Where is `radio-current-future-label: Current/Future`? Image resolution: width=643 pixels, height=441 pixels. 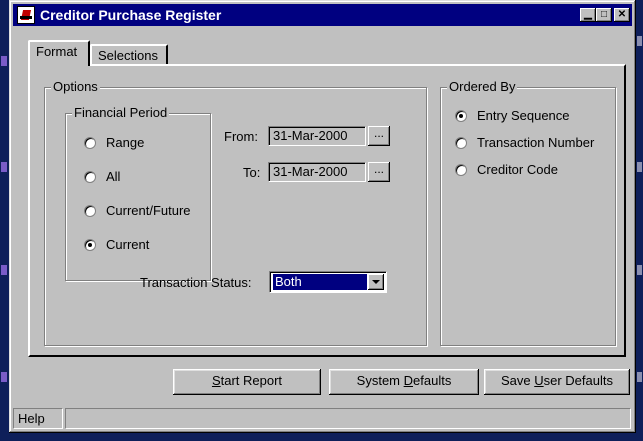
radio-current-future-label: Current/Future is located at coordinates (148, 210).